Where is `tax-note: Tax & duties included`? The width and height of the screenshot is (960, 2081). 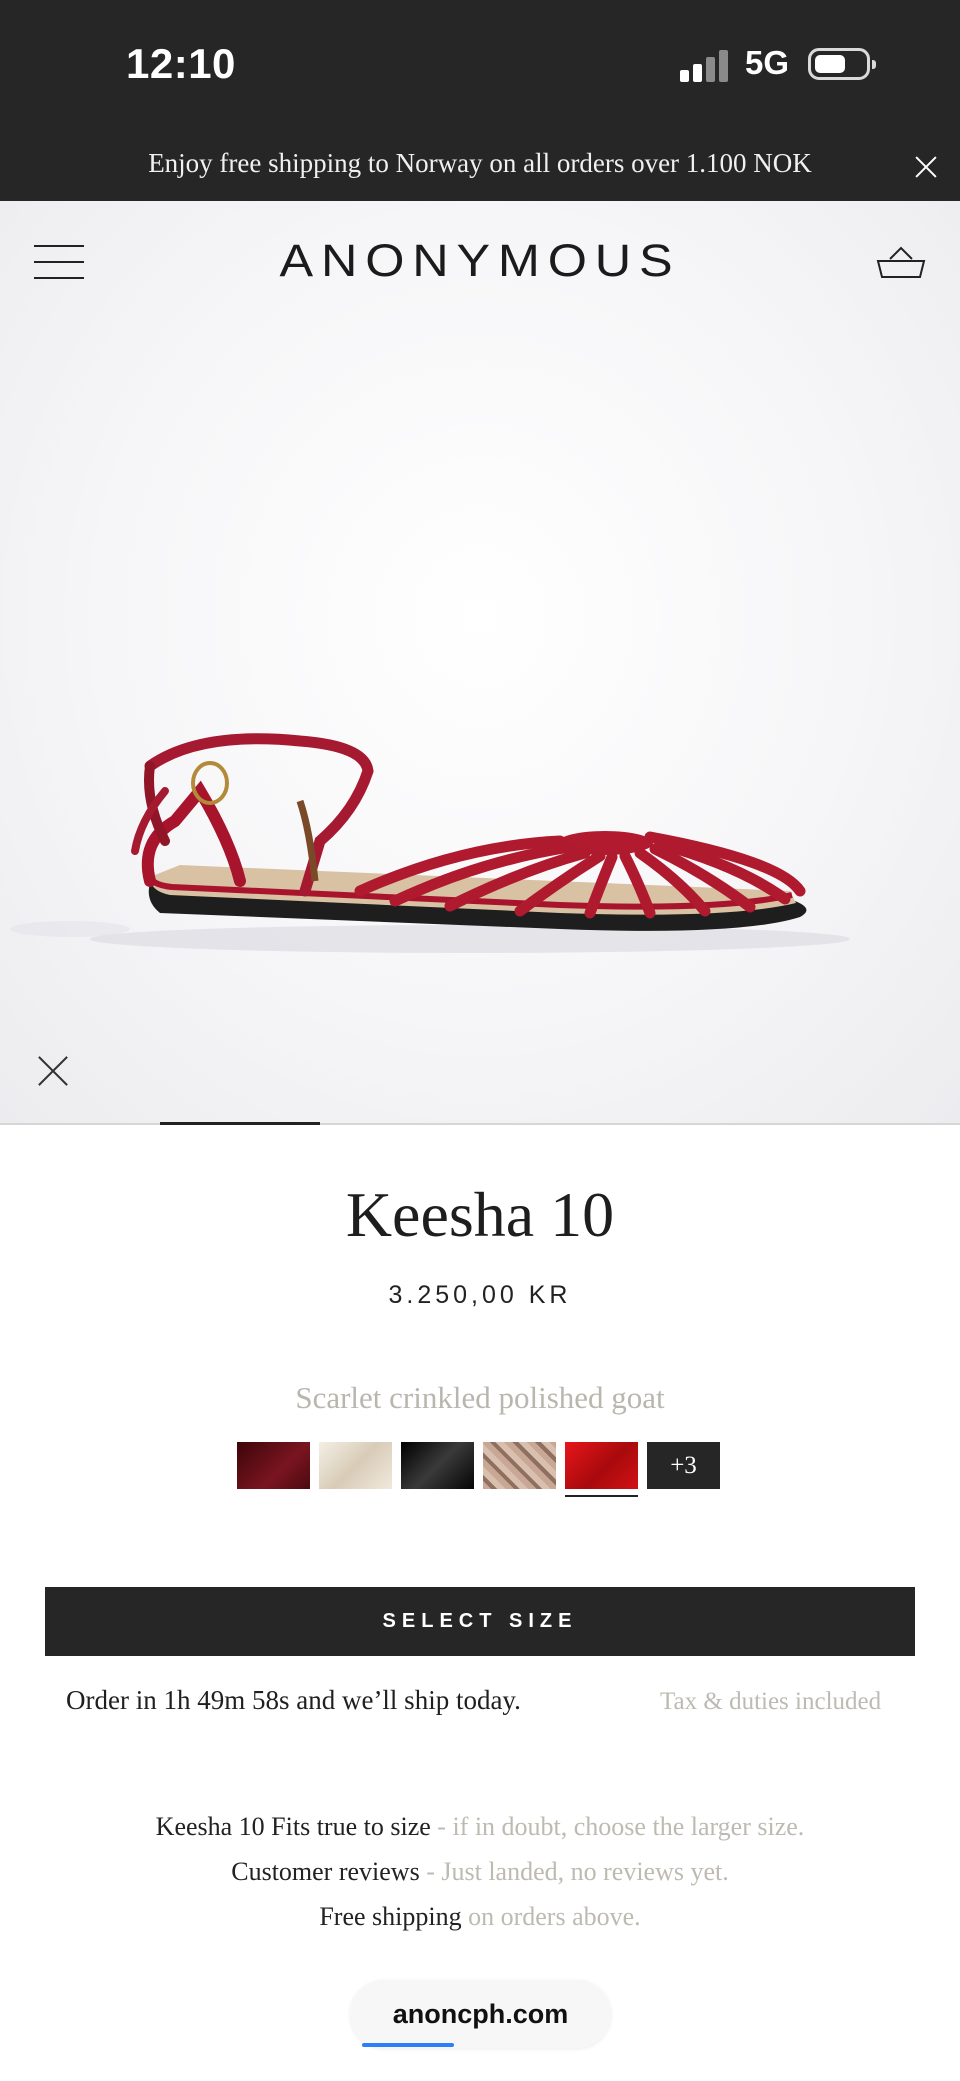
tax-note: Tax & duties included is located at coordinates (771, 1701).